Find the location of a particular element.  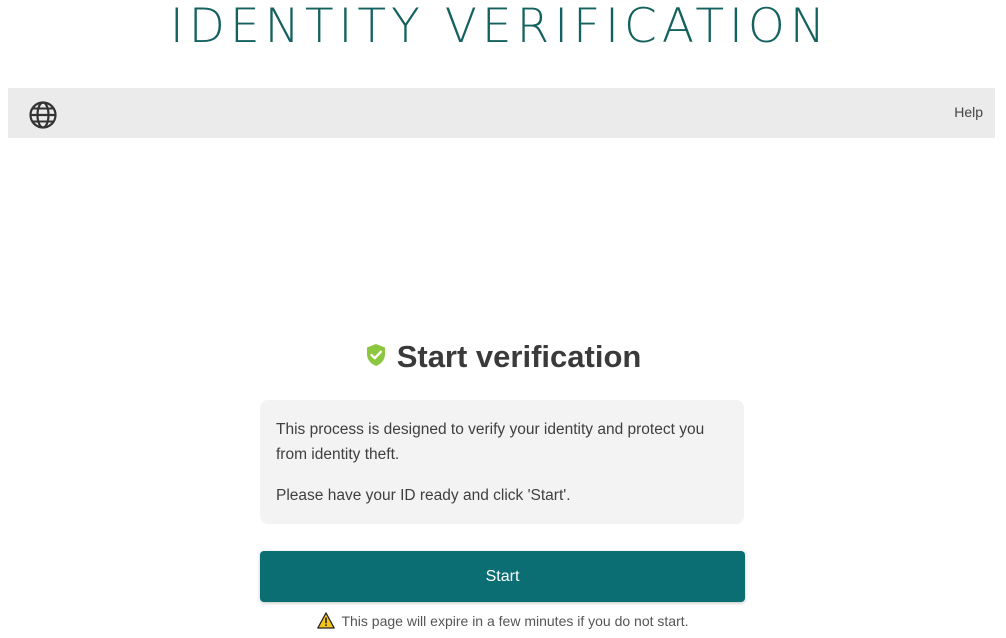

globe-icon is located at coordinates (43, 115).